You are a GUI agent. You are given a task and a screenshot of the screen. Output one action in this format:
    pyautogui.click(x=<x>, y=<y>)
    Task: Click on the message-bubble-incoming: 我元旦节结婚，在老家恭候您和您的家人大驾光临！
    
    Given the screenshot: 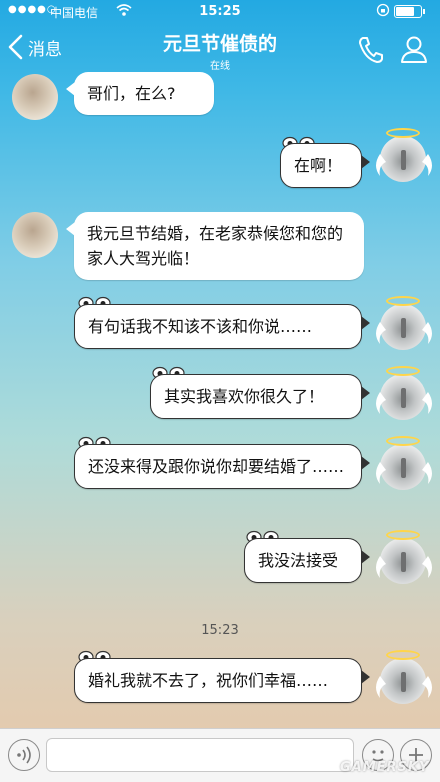 What is the action you would take?
    pyautogui.click(x=215, y=246)
    